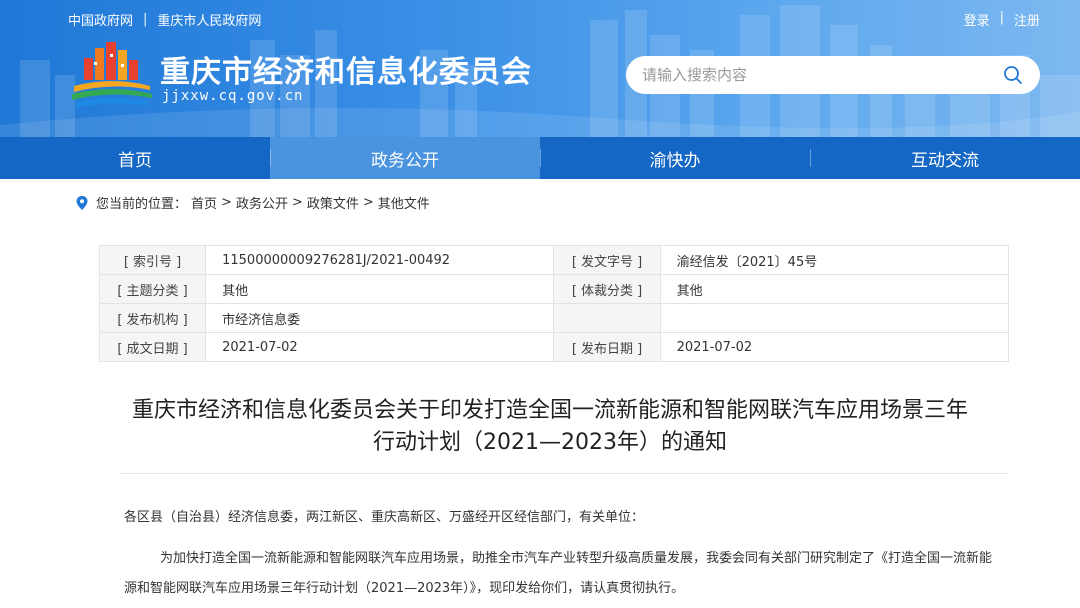 This screenshot has height=608, width=1080. Describe the element at coordinates (977, 19) in the screenshot. I see `login-link: 登录` at that location.